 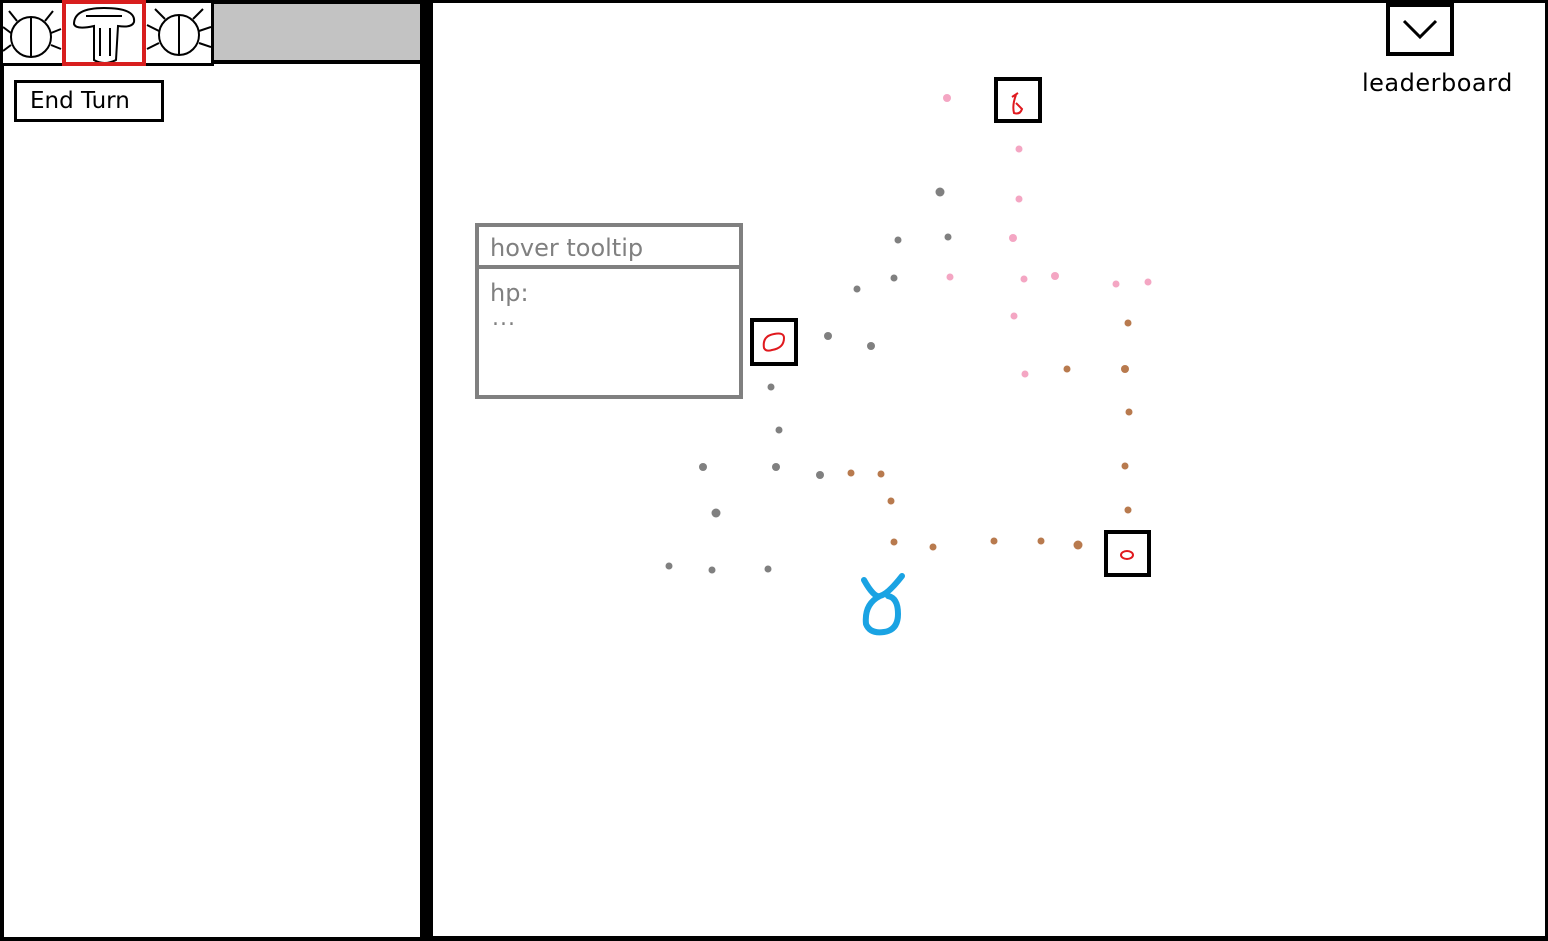 I want to click on brown-path, so click(x=990, y=435).